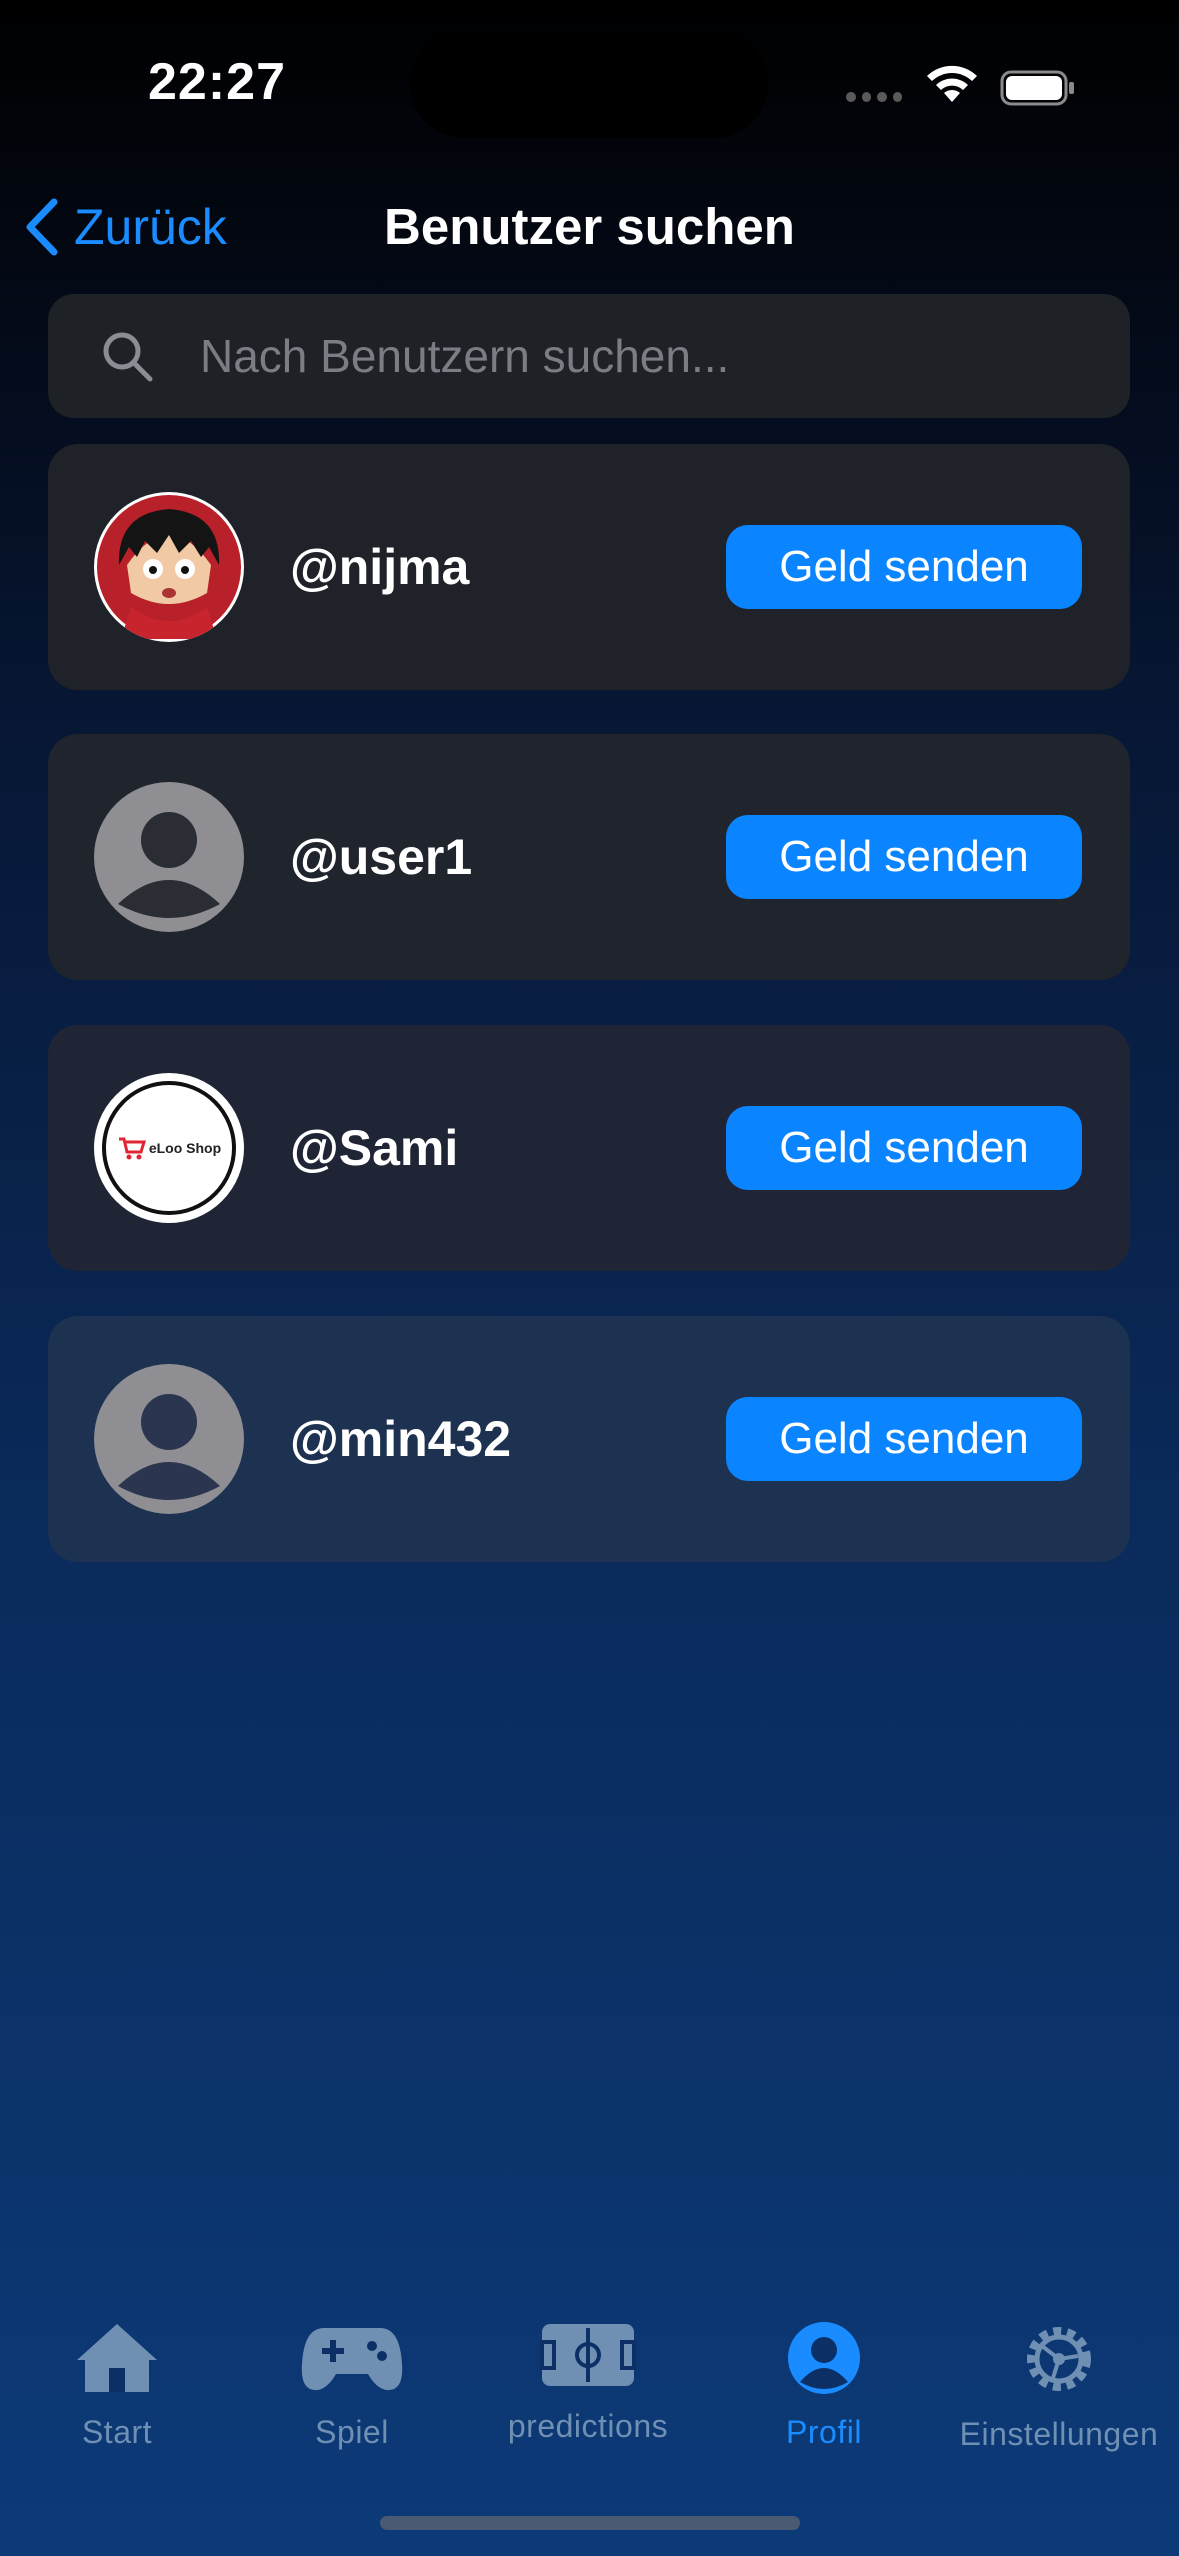 Image resolution: width=1179 pixels, height=2556 pixels. What do you see at coordinates (374, 1148) in the screenshot?
I see `username: @Sami` at bounding box center [374, 1148].